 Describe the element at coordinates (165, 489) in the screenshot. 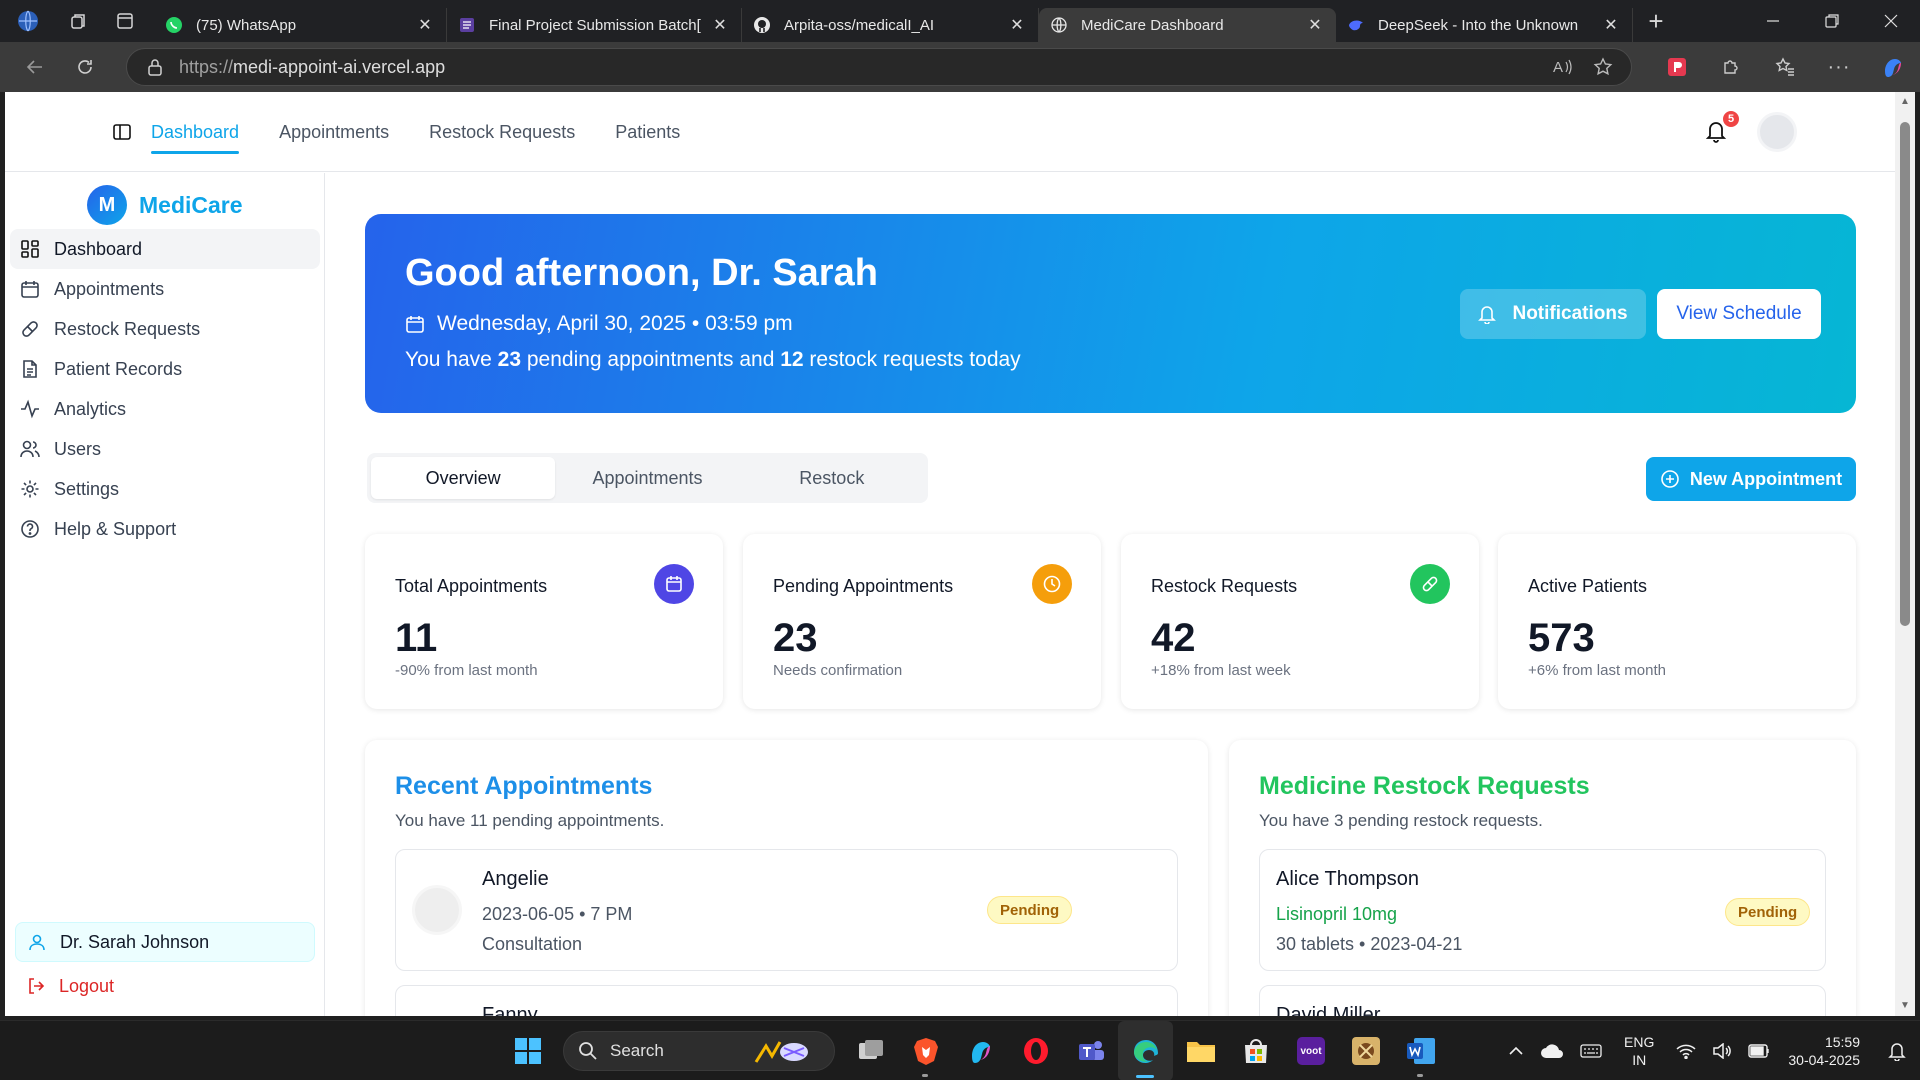

I see `sidebar-item-settings: Settings` at that location.